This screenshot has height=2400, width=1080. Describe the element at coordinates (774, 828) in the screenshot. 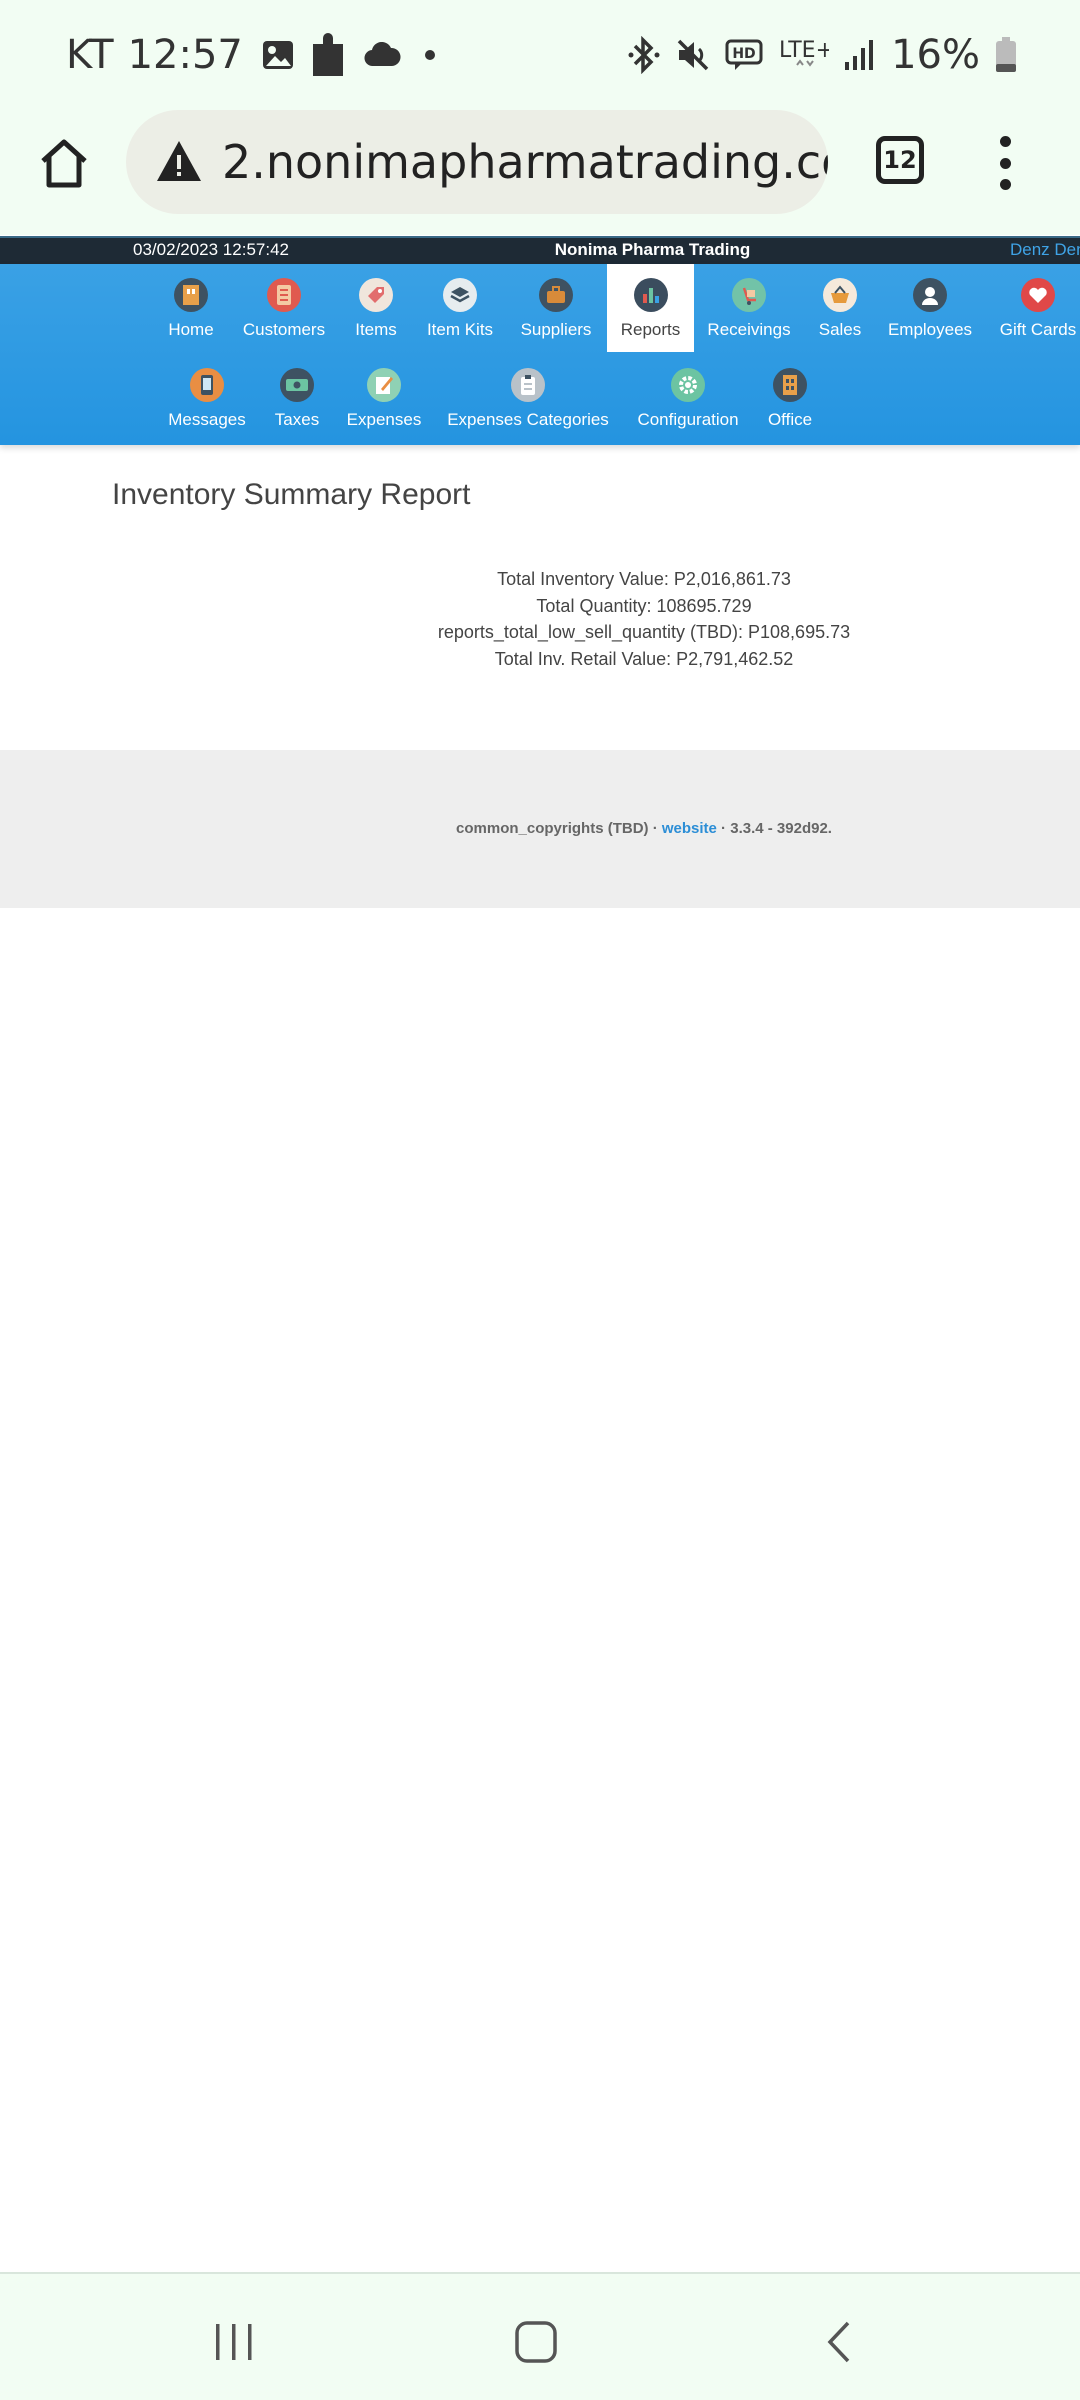

I see `version-text: · 3.3.4 - 392d92.` at that location.